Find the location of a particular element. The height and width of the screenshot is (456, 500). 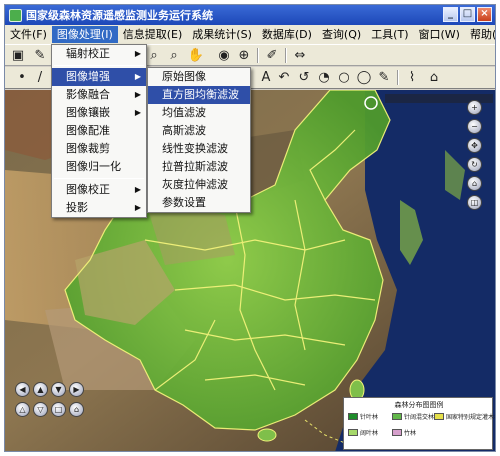

nav-down-icon: ▼ is located at coordinates (58, 389).